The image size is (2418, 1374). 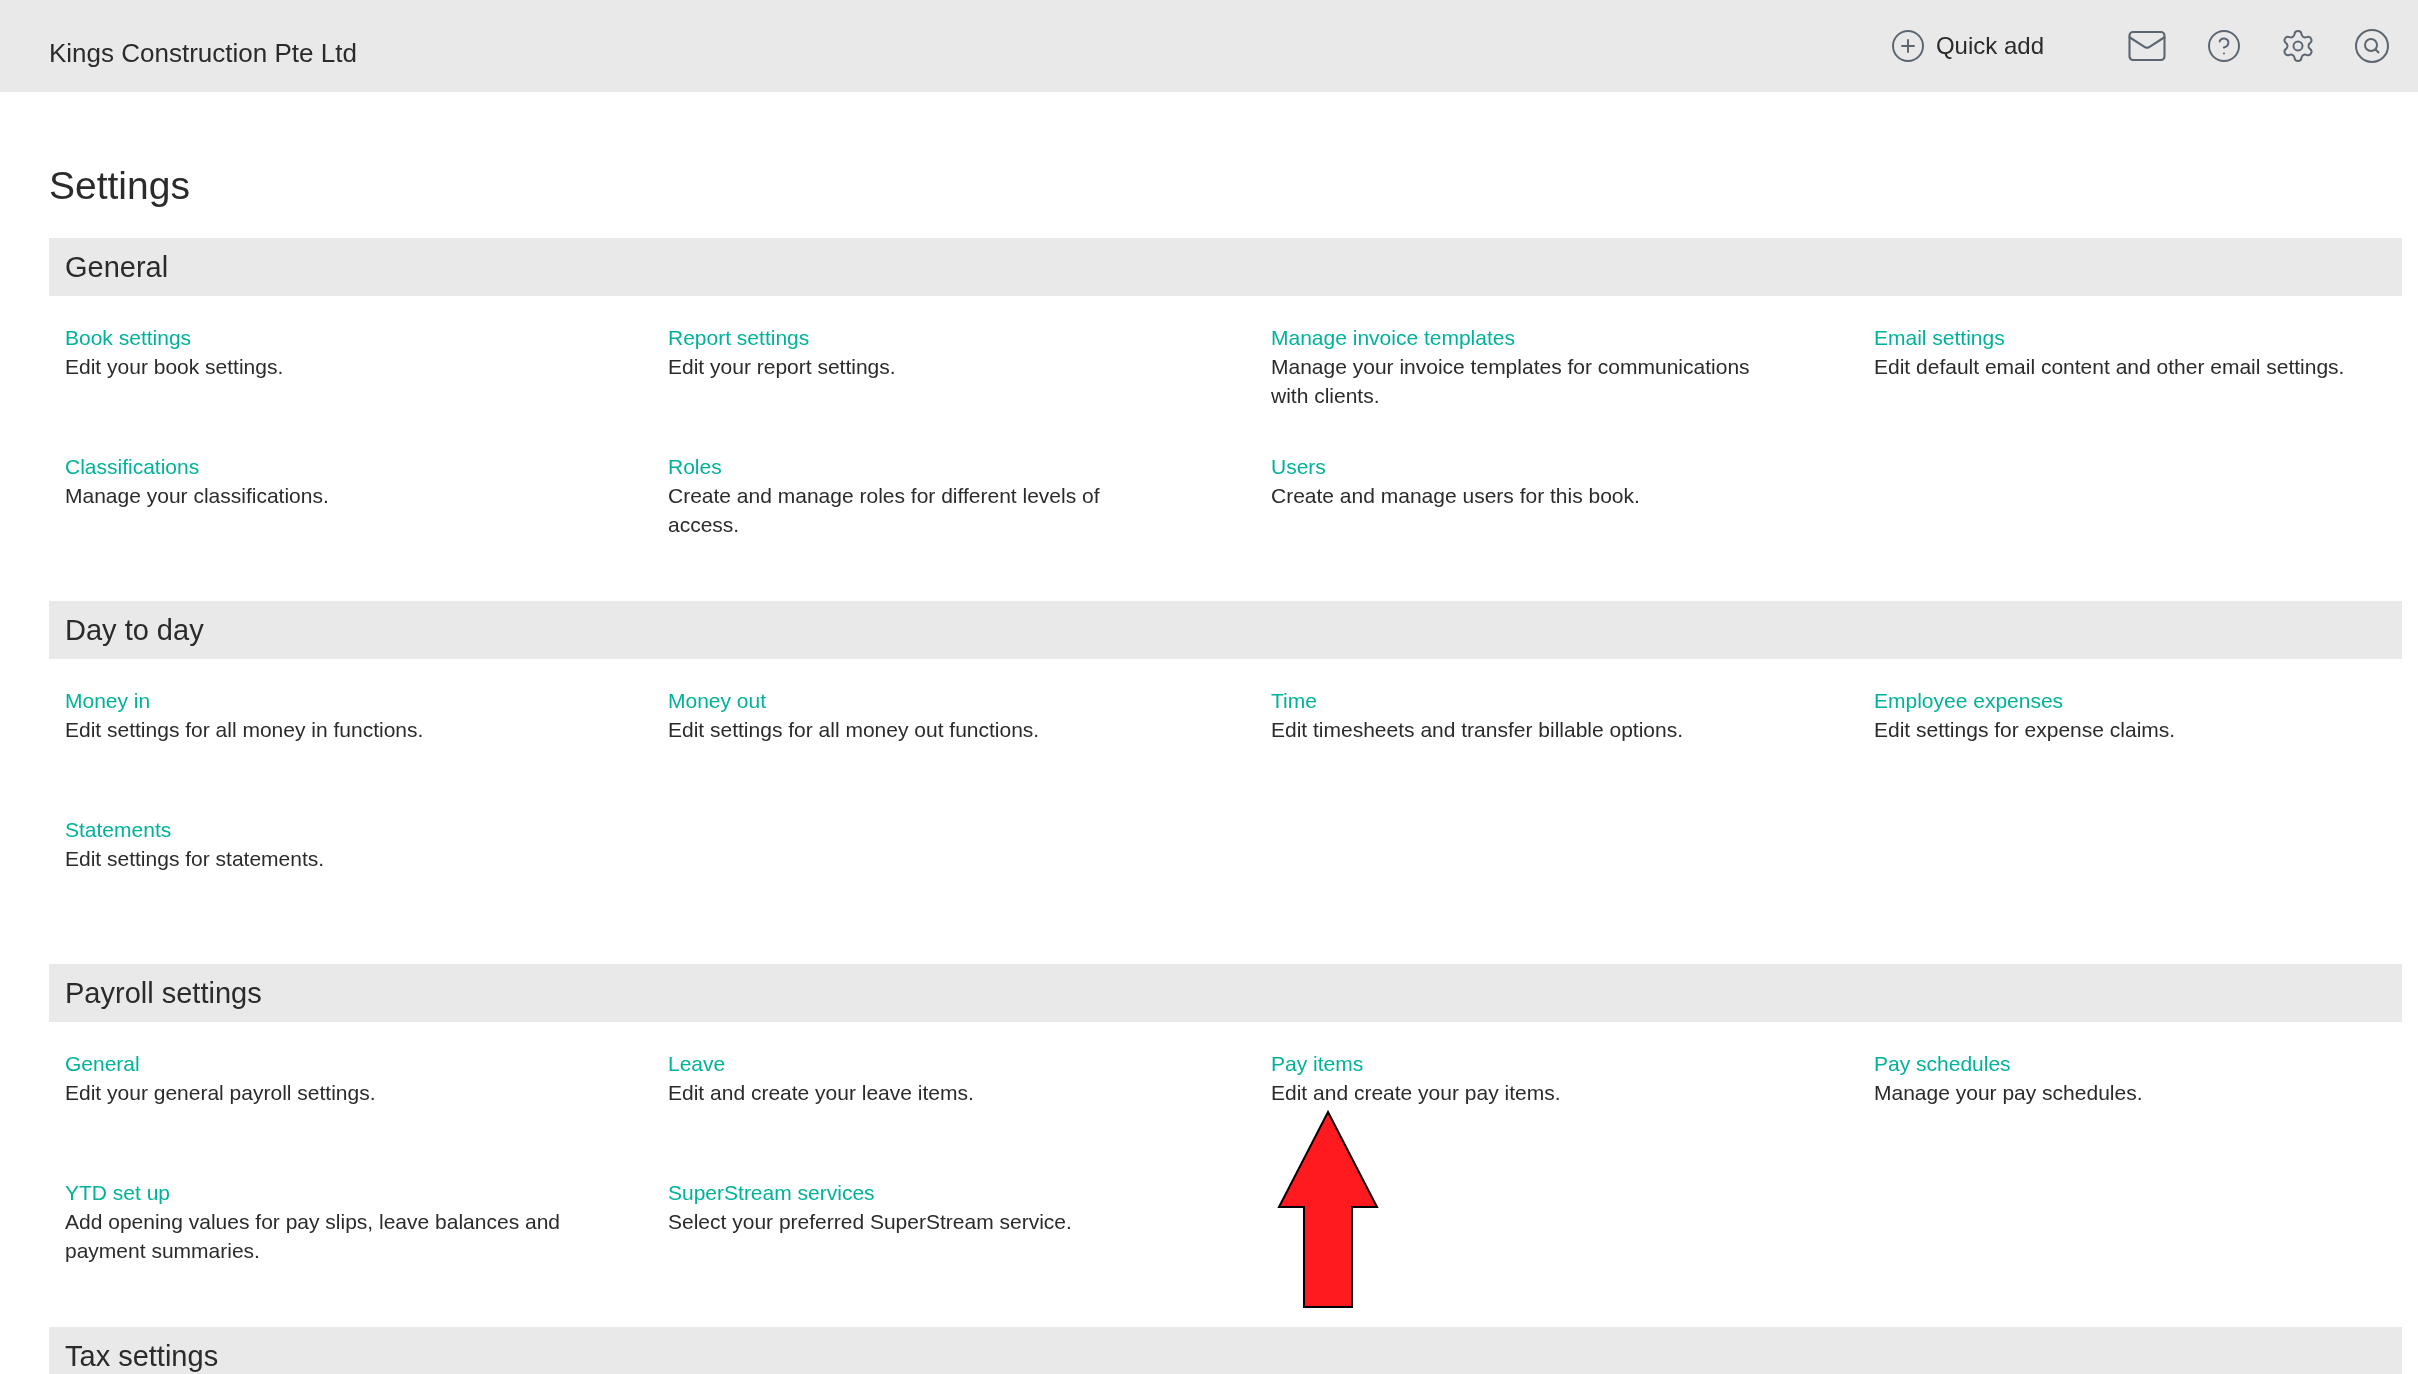 What do you see at coordinates (195, 859) in the screenshot?
I see `settings-description: Edit settings for statements.` at bounding box center [195, 859].